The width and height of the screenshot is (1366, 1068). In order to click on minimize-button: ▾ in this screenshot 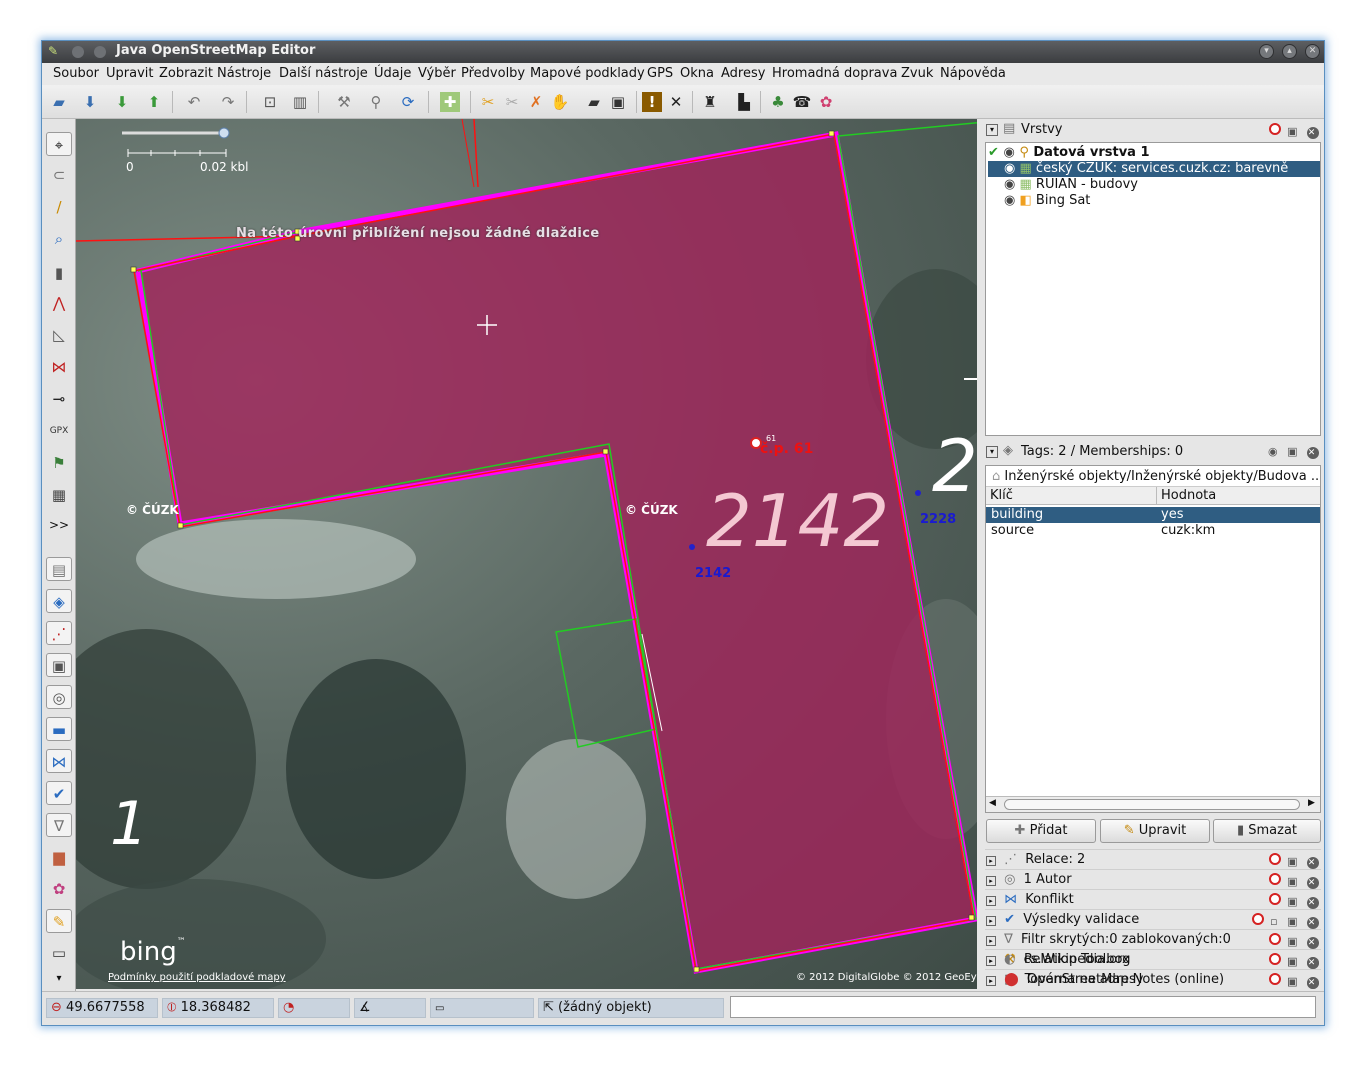, I will do `click(1266, 51)`.